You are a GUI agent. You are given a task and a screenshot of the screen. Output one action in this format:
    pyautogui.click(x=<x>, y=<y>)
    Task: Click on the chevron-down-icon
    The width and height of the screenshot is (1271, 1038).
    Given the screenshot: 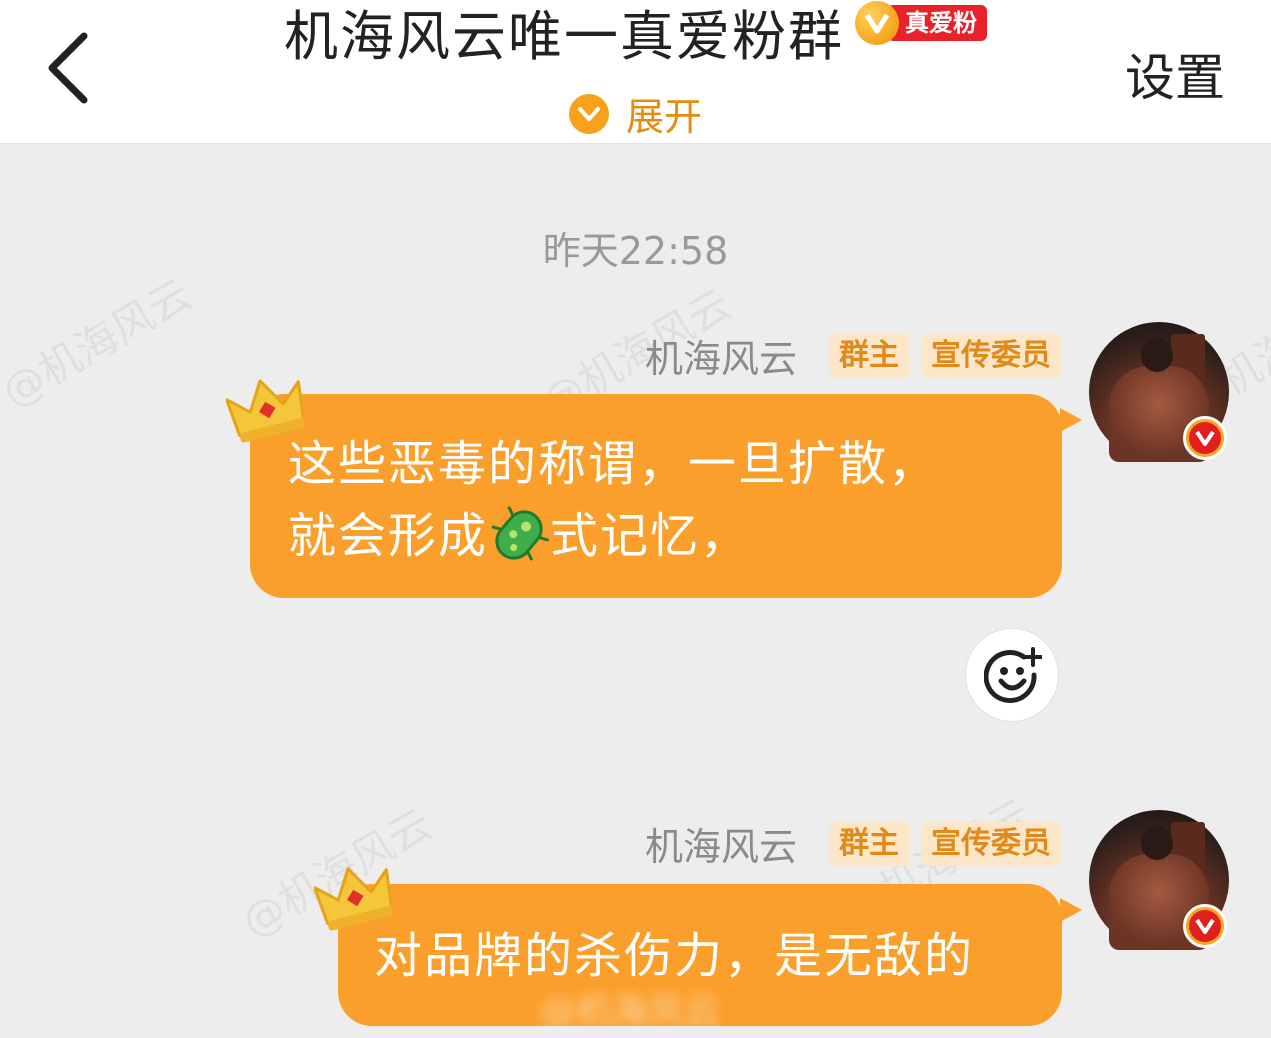 What is the action you would take?
    pyautogui.click(x=588, y=113)
    